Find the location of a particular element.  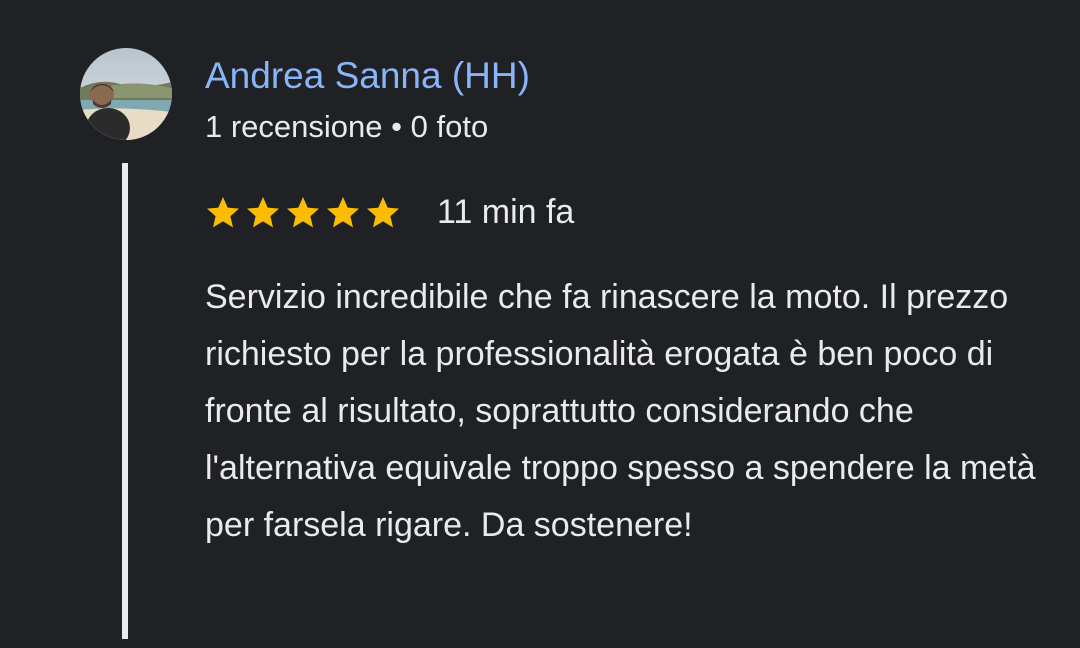

star-rating is located at coordinates (303, 212).